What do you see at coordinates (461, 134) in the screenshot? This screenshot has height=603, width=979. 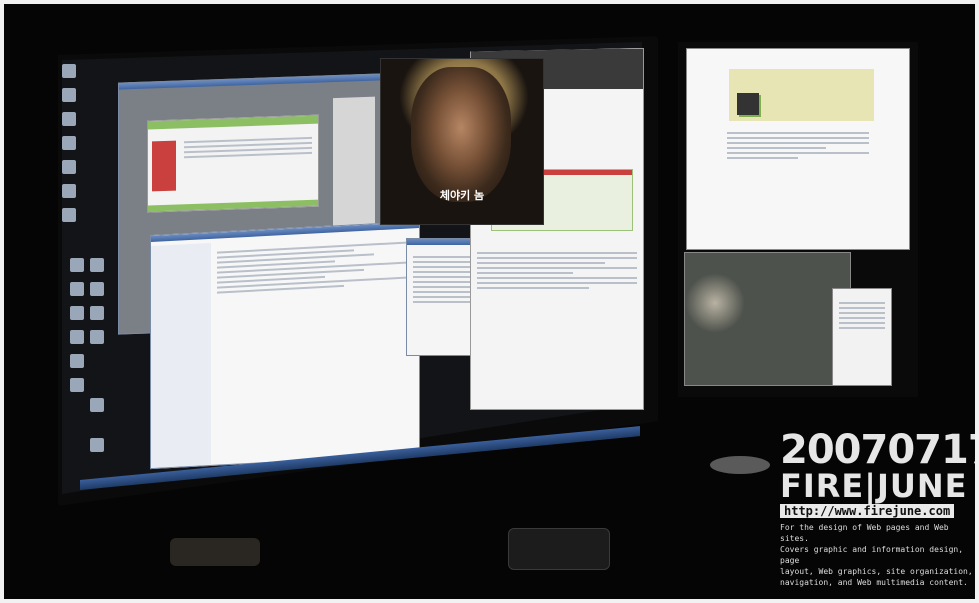 I see `video-face-area` at bounding box center [461, 134].